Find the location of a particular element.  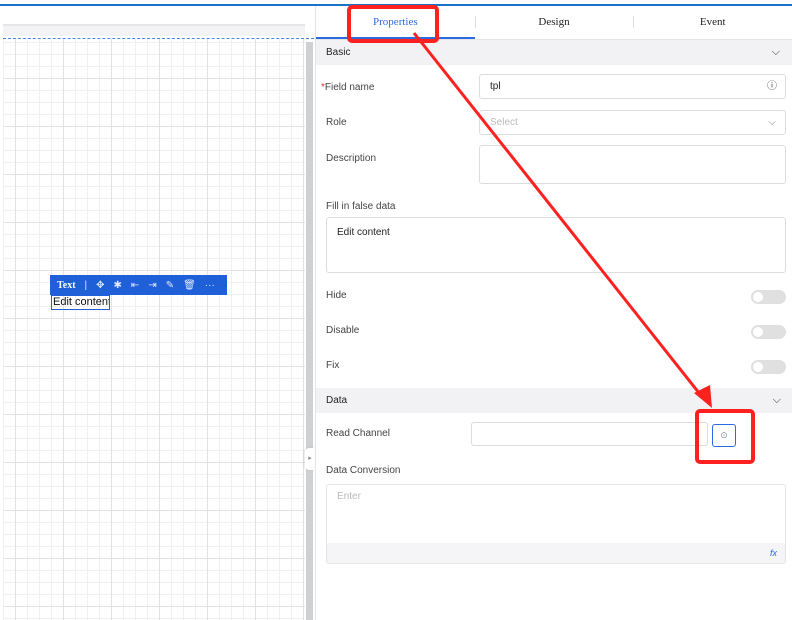

tab-properties: Properties is located at coordinates (395, 22).